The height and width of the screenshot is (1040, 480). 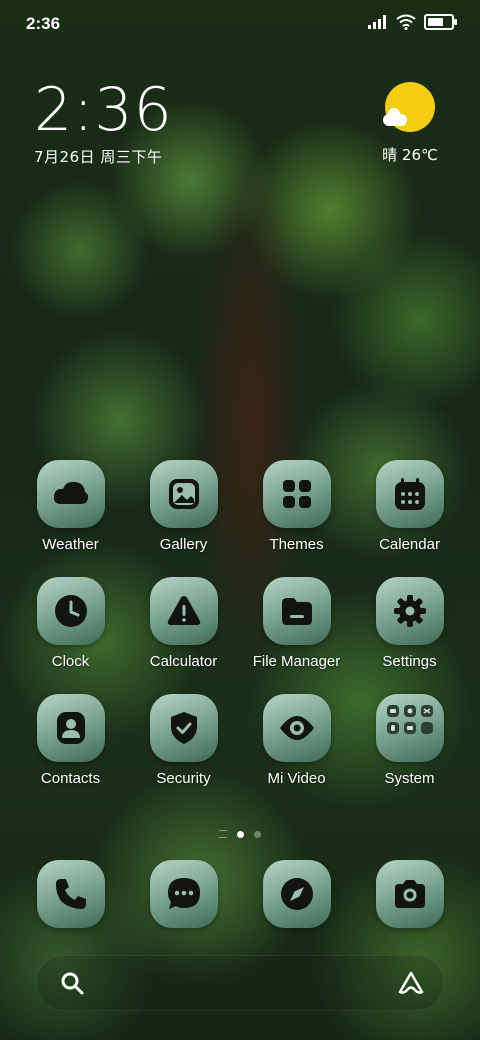 I want to click on app-label: File Manager, so click(x=296, y=661).